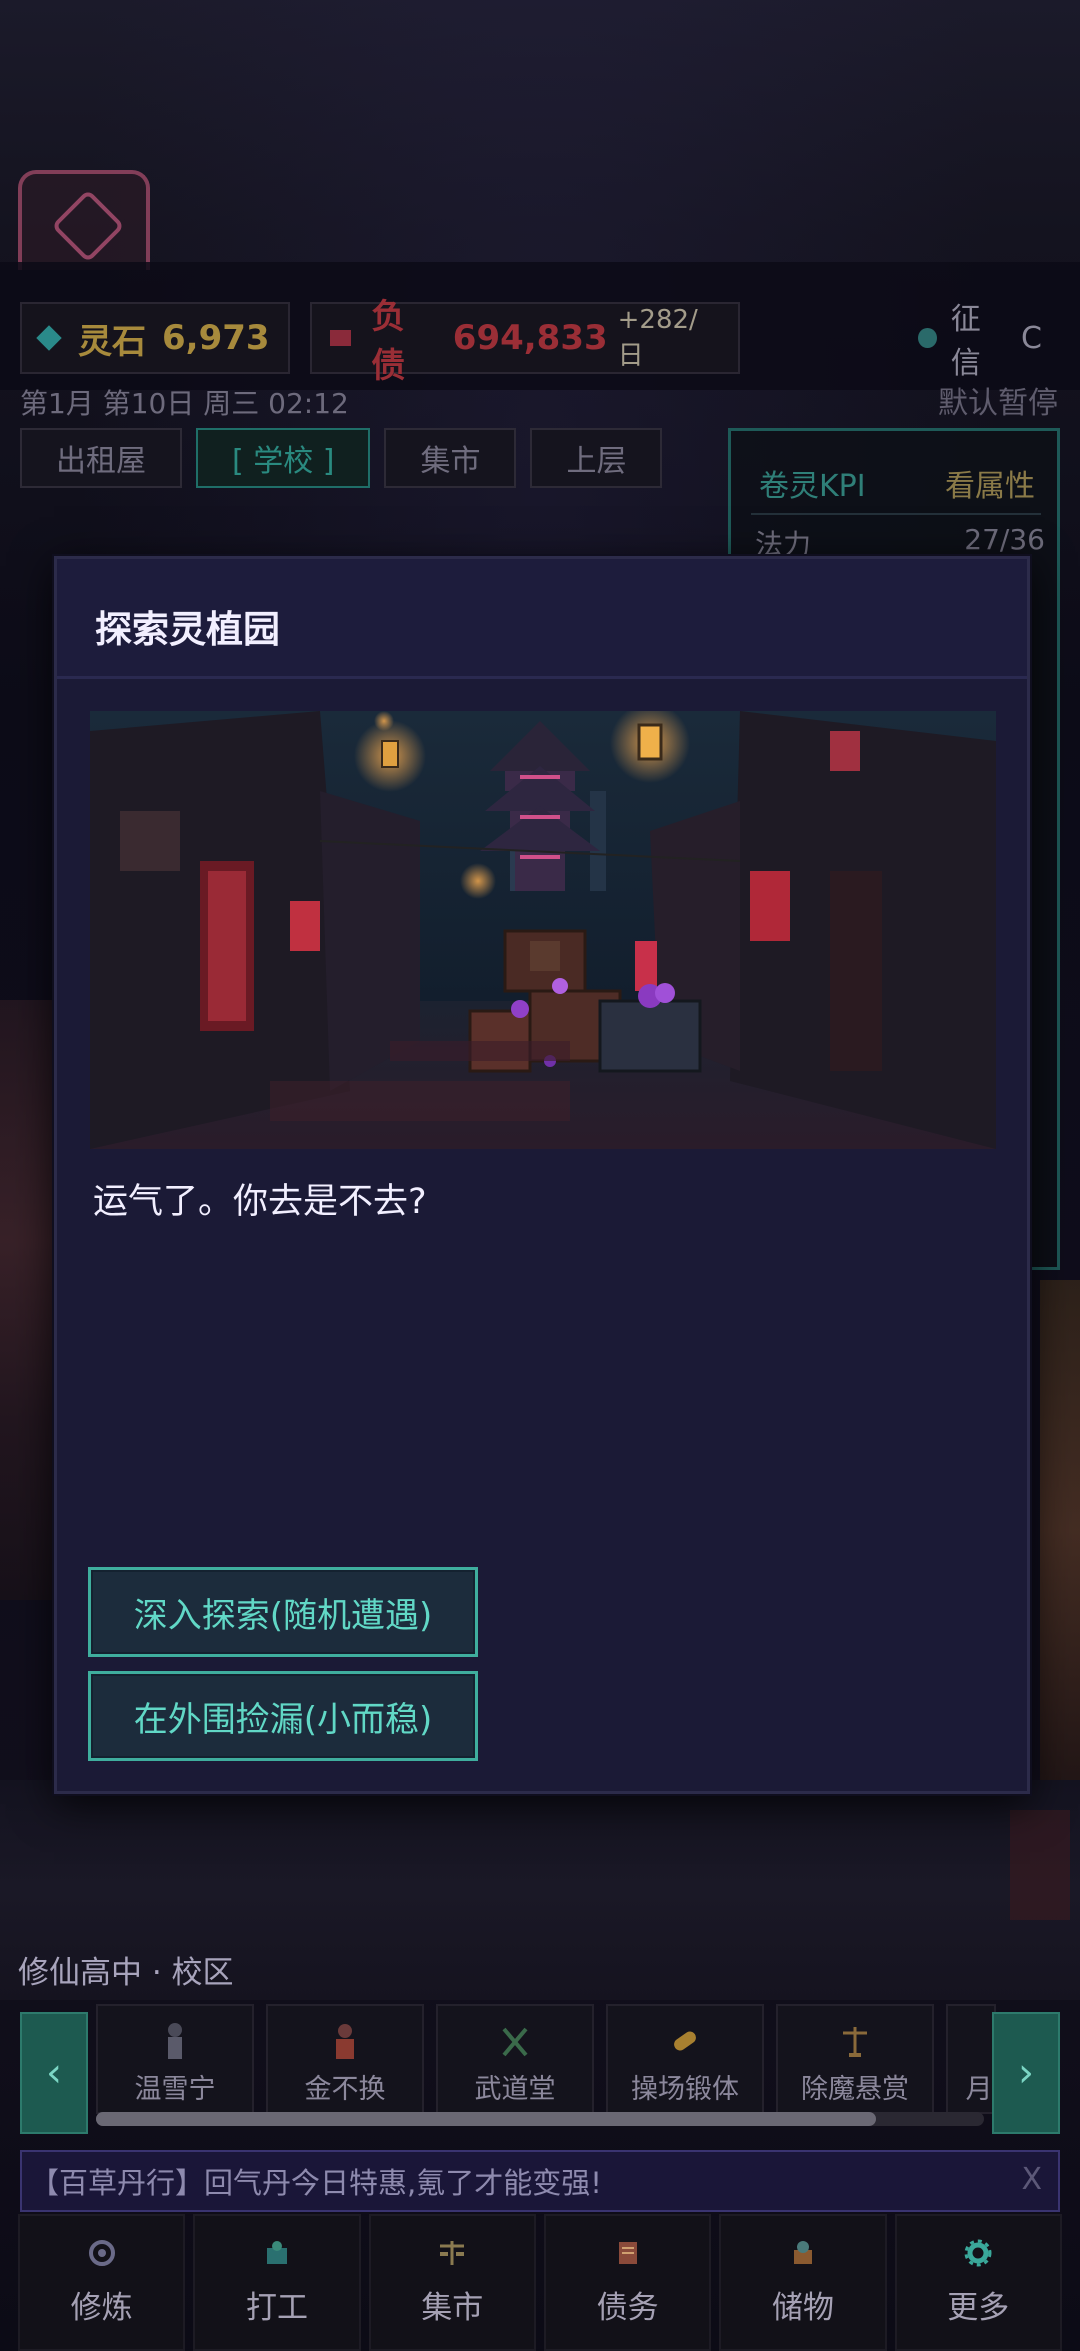 The image size is (1080, 2351). What do you see at coordinates (1031, 338) in the screenshot?
I see `credit-value: C` at bounding box center [1031, 338].